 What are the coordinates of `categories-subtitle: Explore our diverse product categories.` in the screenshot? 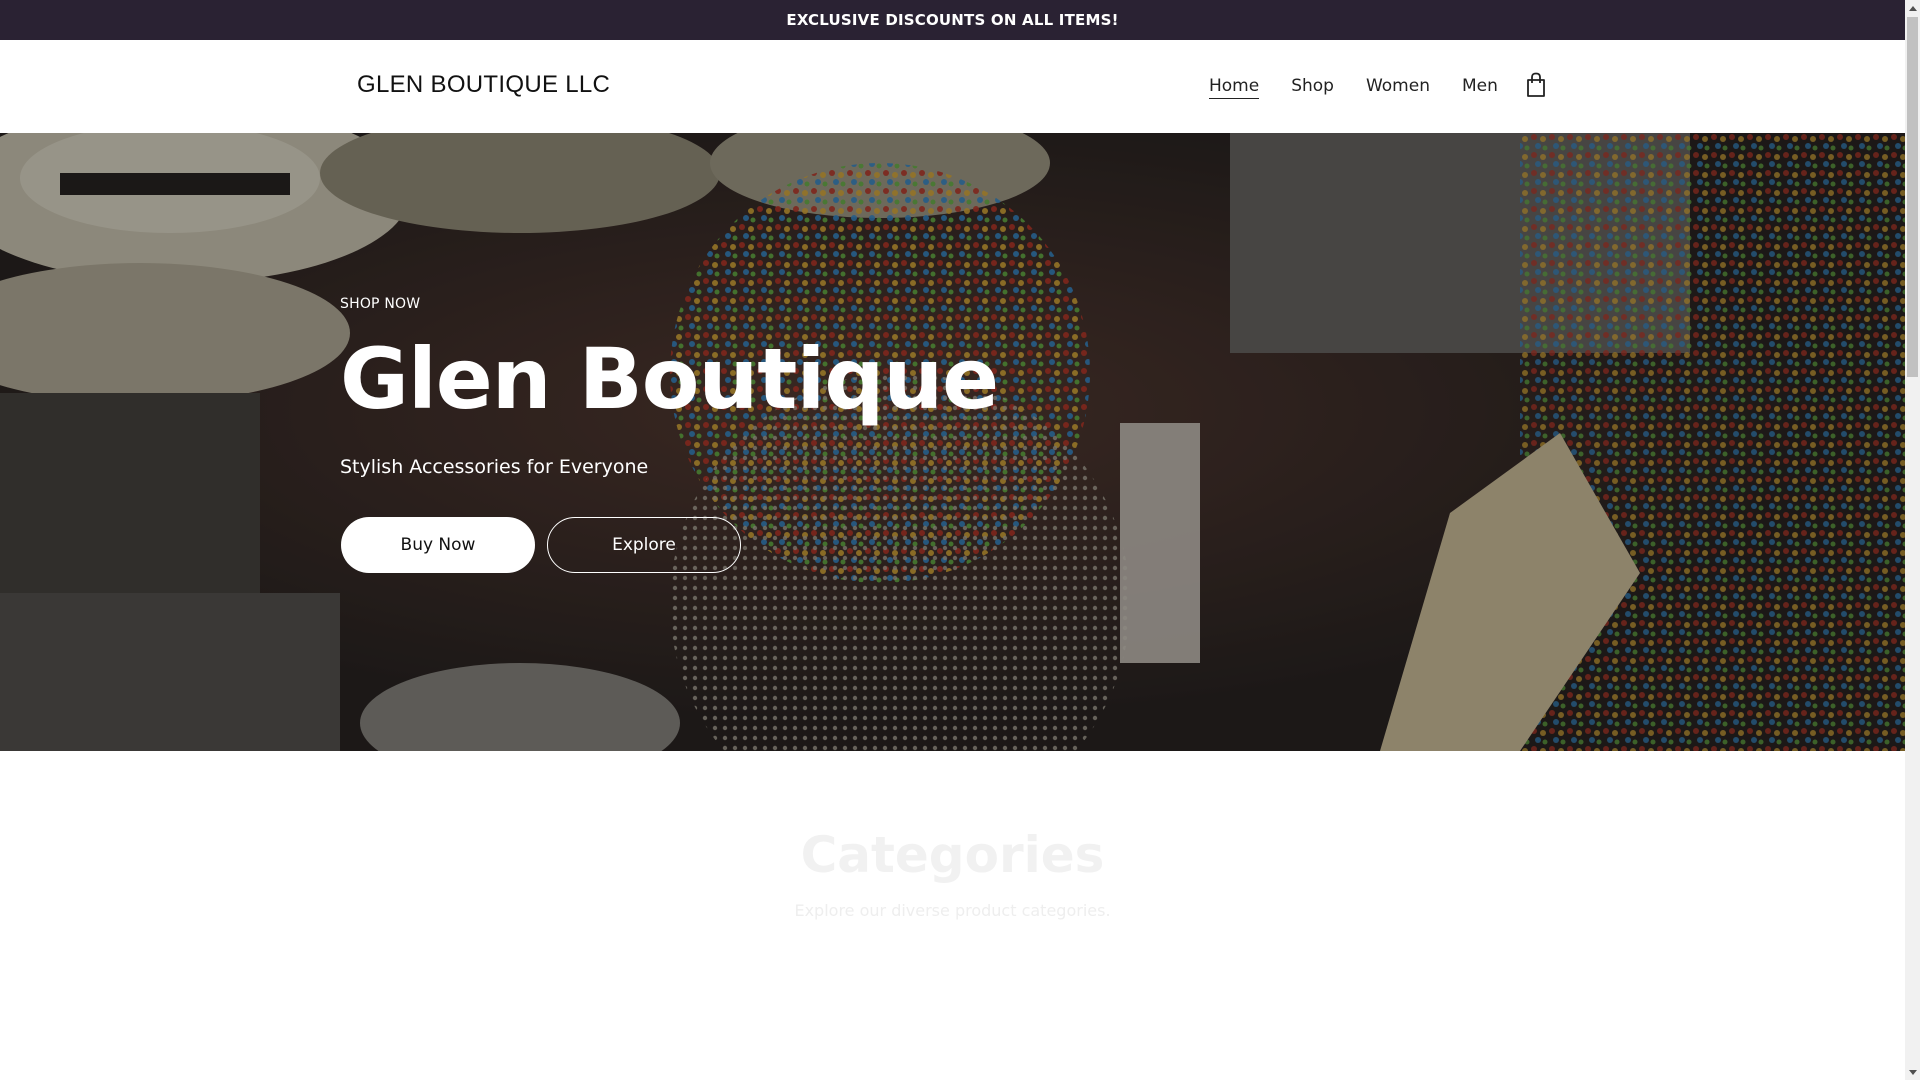 It's located at (952, 910).